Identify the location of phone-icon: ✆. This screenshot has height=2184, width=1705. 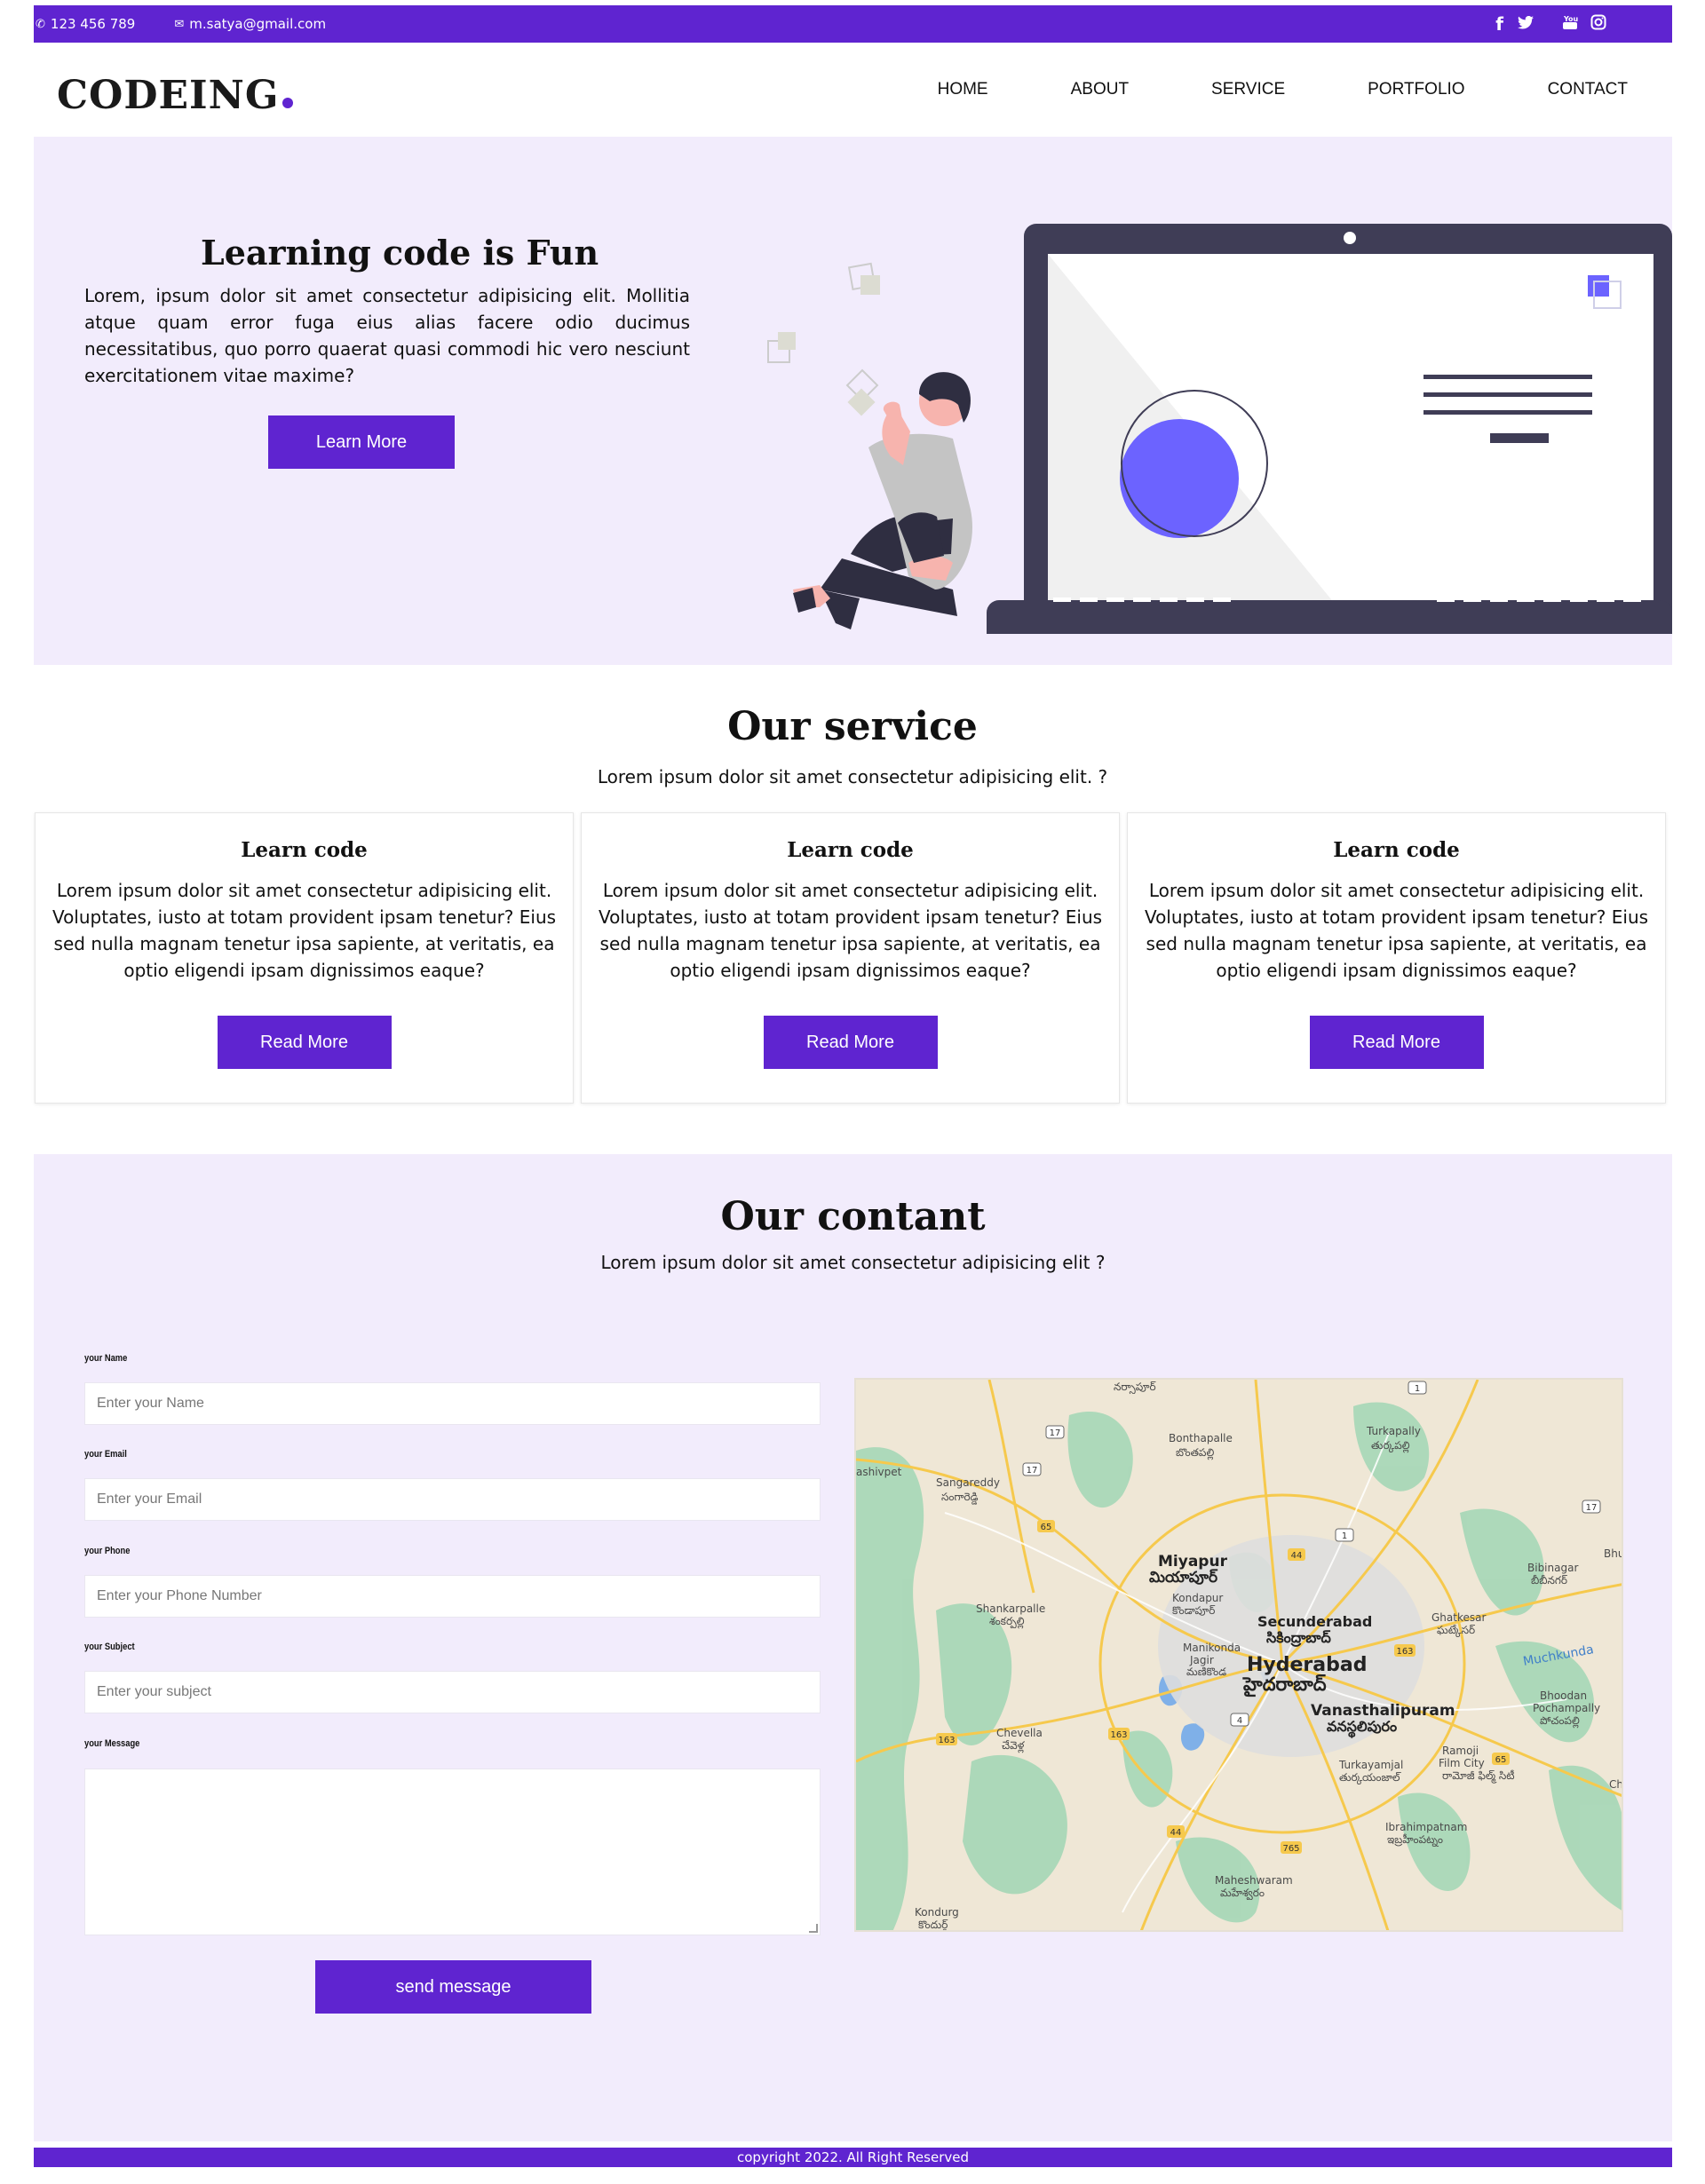
(41, 24).